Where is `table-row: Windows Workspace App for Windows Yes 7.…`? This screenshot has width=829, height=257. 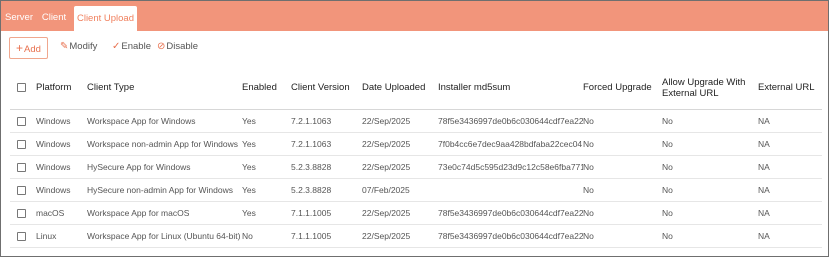
table-row: Windows Workspace App for Windows Yes 7.… is located at coordinates (416, 121).